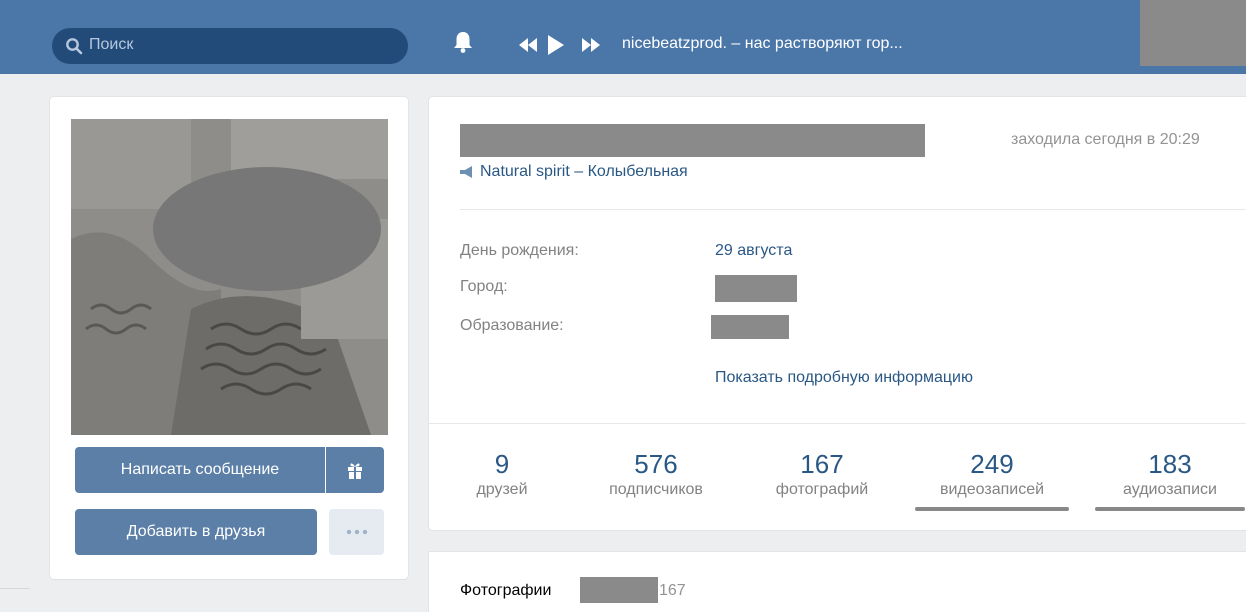  Describe the element at coordinates (74, 46) in the screenshot. I see `search-icon` at that location.